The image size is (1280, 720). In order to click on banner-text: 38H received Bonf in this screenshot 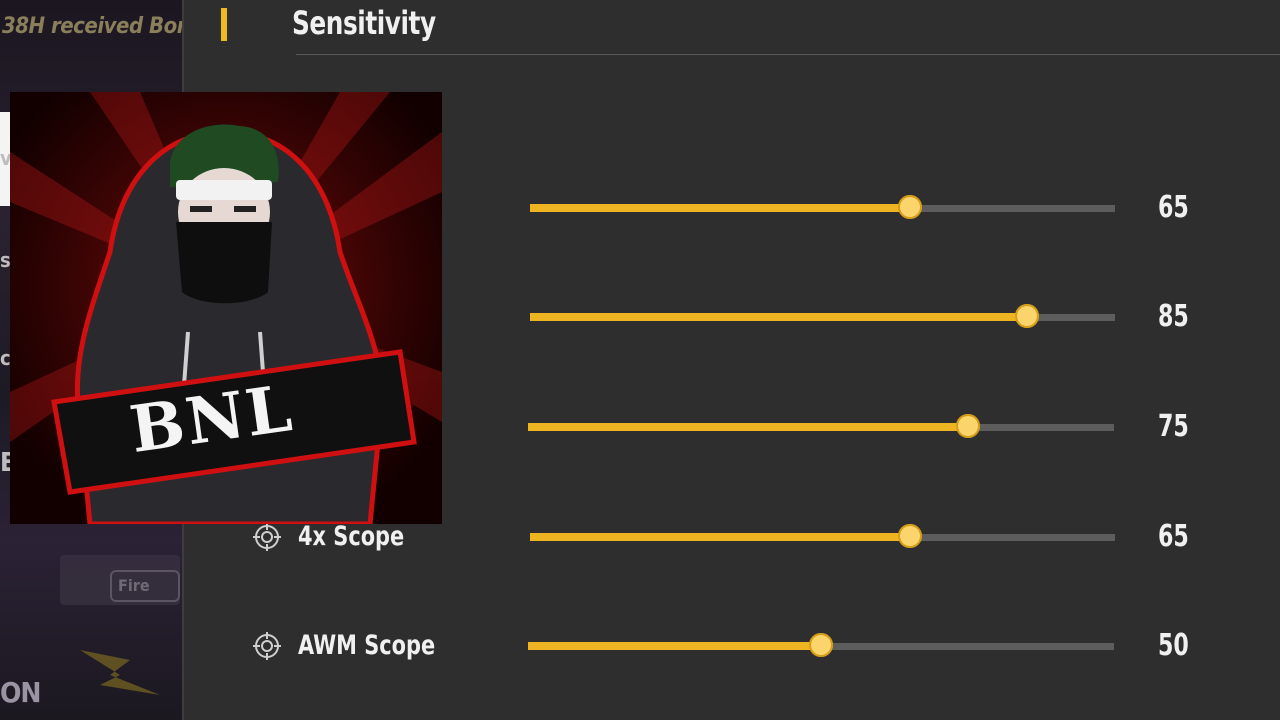, I will do `click(93, 26)`.